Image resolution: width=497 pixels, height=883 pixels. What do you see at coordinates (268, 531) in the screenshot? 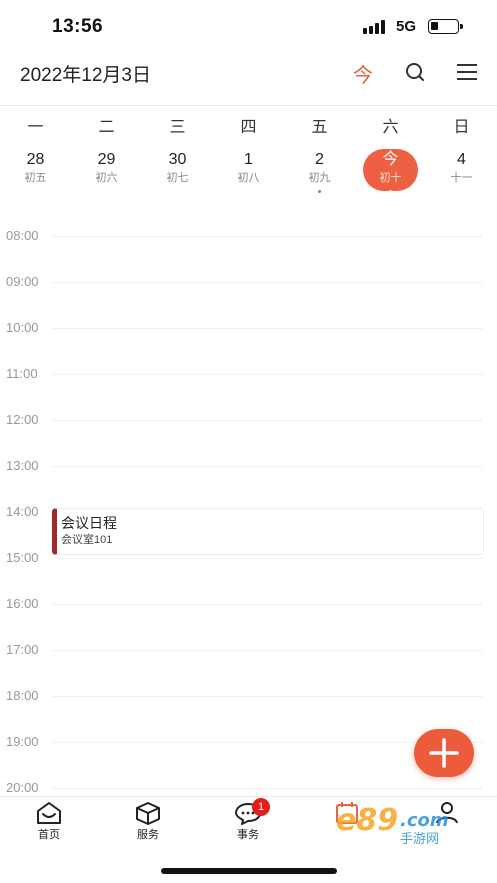
I see `event-card: 会议日程 会议室101` at bounding box center [268, 531].